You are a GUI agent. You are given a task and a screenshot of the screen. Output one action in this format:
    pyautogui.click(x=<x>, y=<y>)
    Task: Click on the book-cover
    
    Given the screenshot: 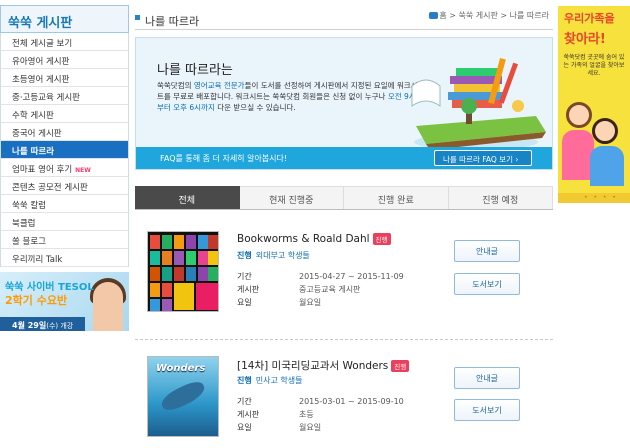 What is the action you would take?
    pyautogui.click(x=183, y=271)
    